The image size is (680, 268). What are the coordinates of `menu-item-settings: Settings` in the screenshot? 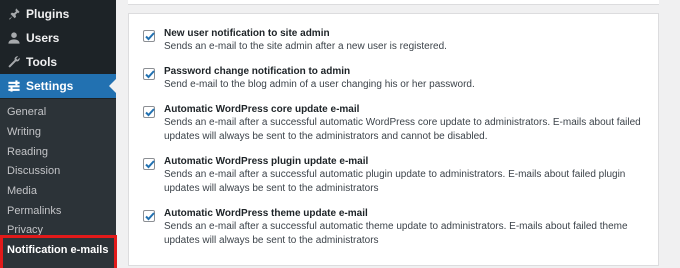 It's located at (58, 86).